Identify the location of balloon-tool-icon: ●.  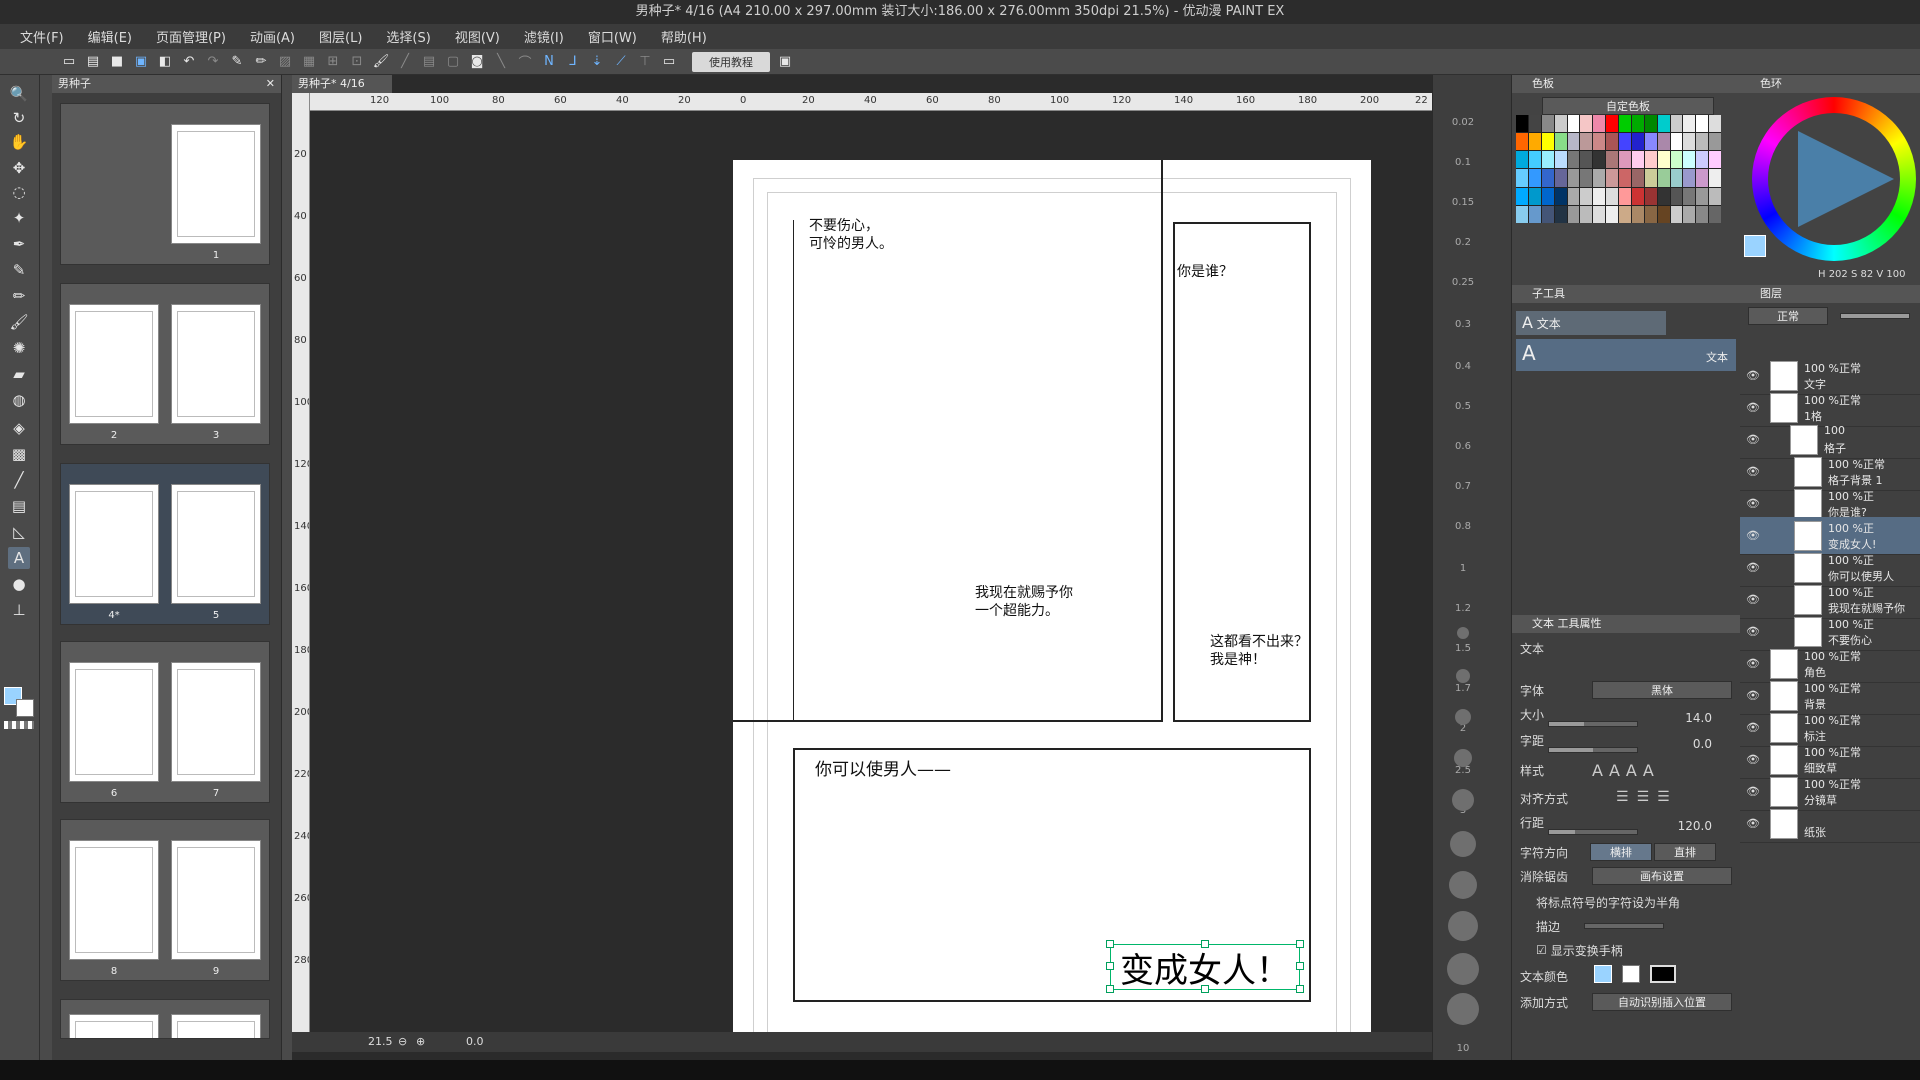
(19, 584).